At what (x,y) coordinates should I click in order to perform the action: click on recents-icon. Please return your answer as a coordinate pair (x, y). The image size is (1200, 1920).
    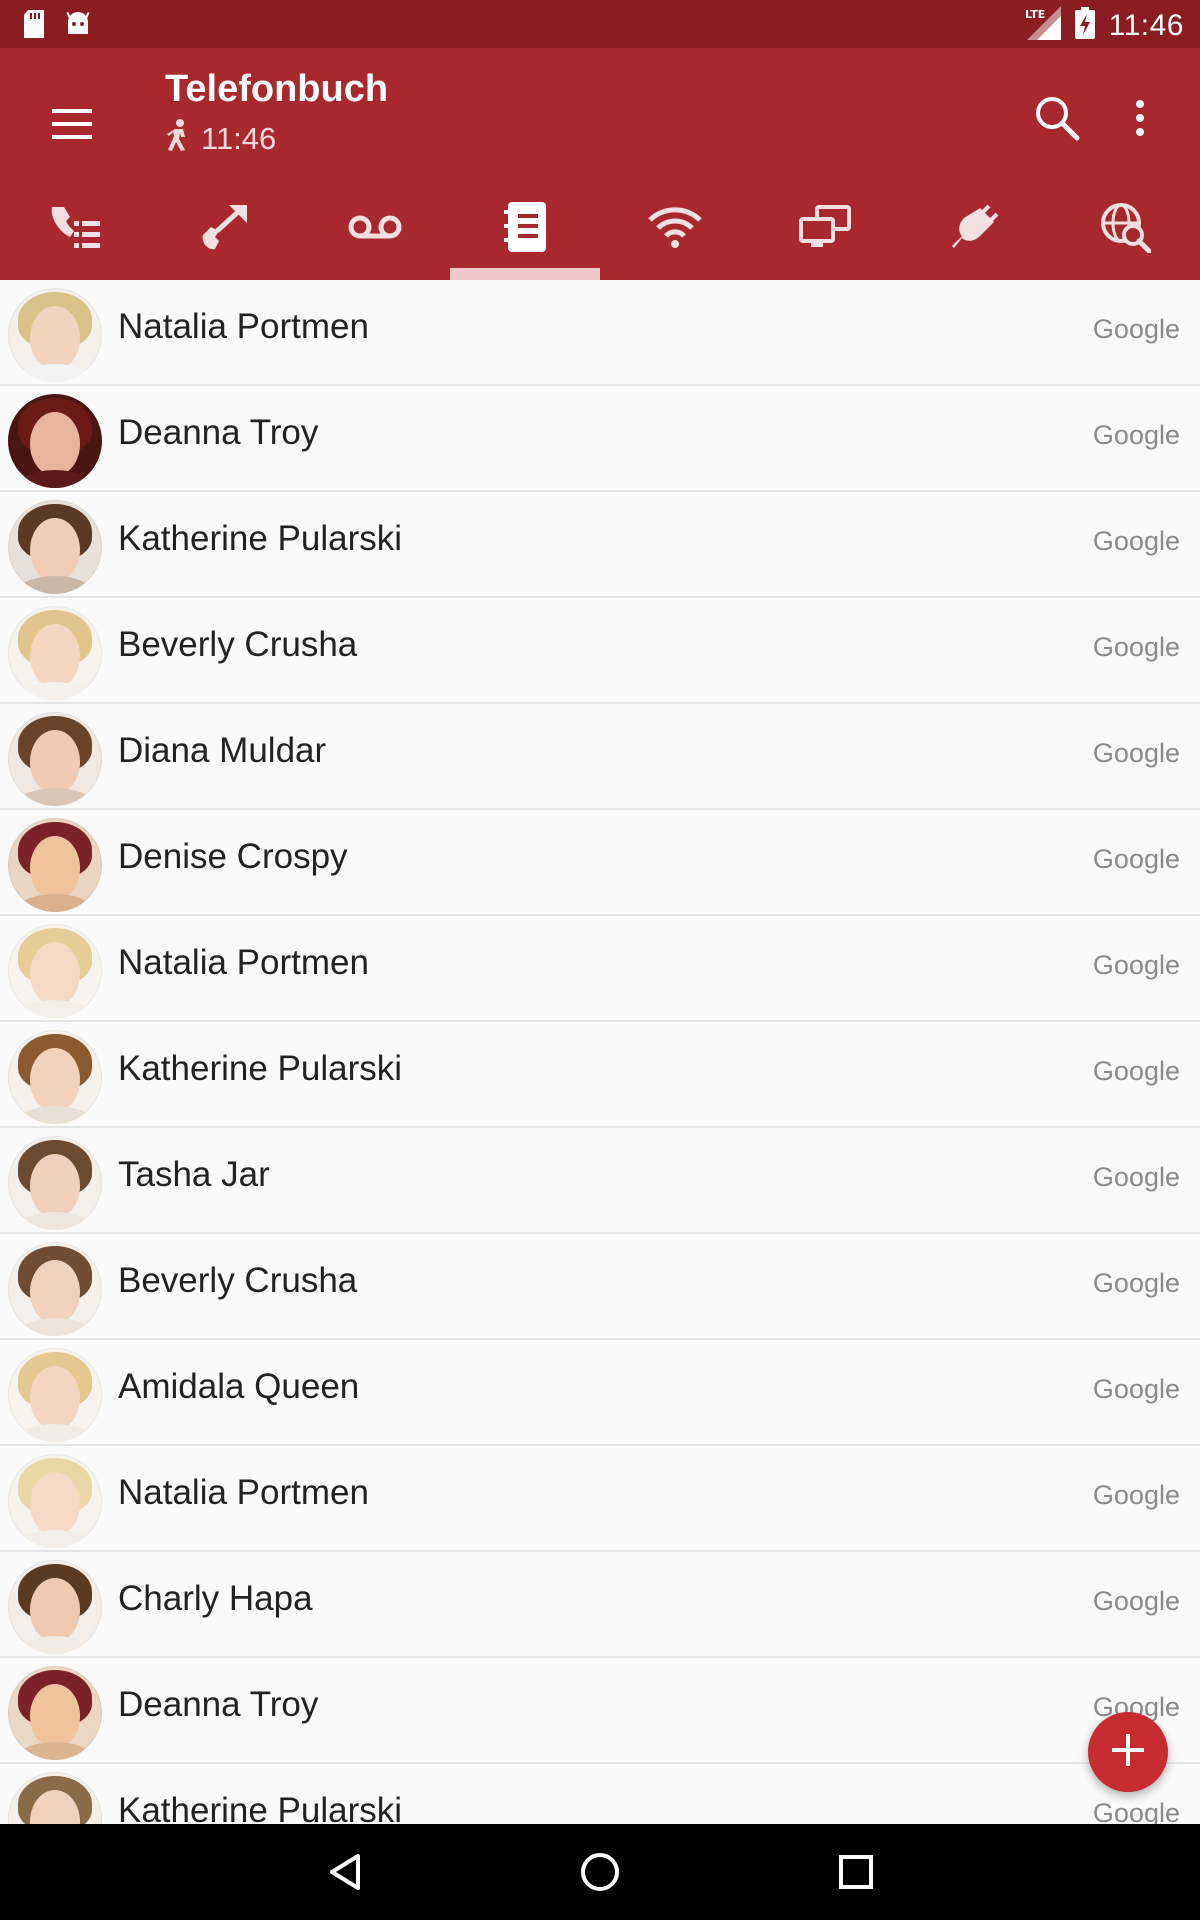
    Looking at the image, I should click on (856, 1872).